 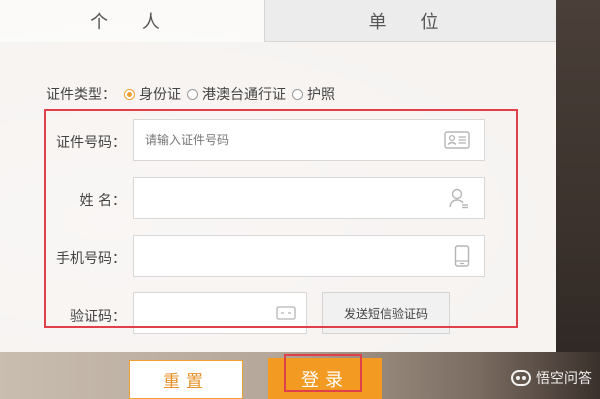 I want to click on radio-label-passport: 护照, so click(x=321, y=94).